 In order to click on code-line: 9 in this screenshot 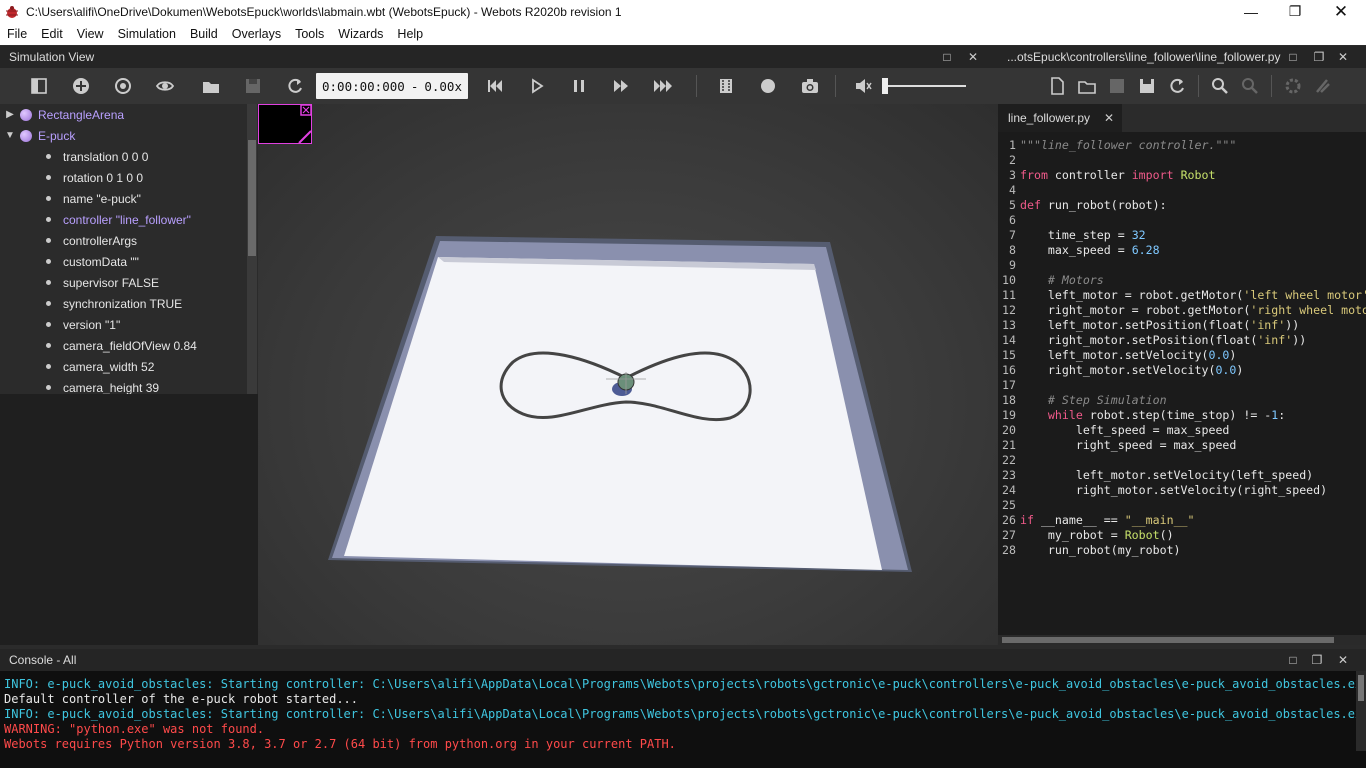, I will do `click(1182, 265)`.